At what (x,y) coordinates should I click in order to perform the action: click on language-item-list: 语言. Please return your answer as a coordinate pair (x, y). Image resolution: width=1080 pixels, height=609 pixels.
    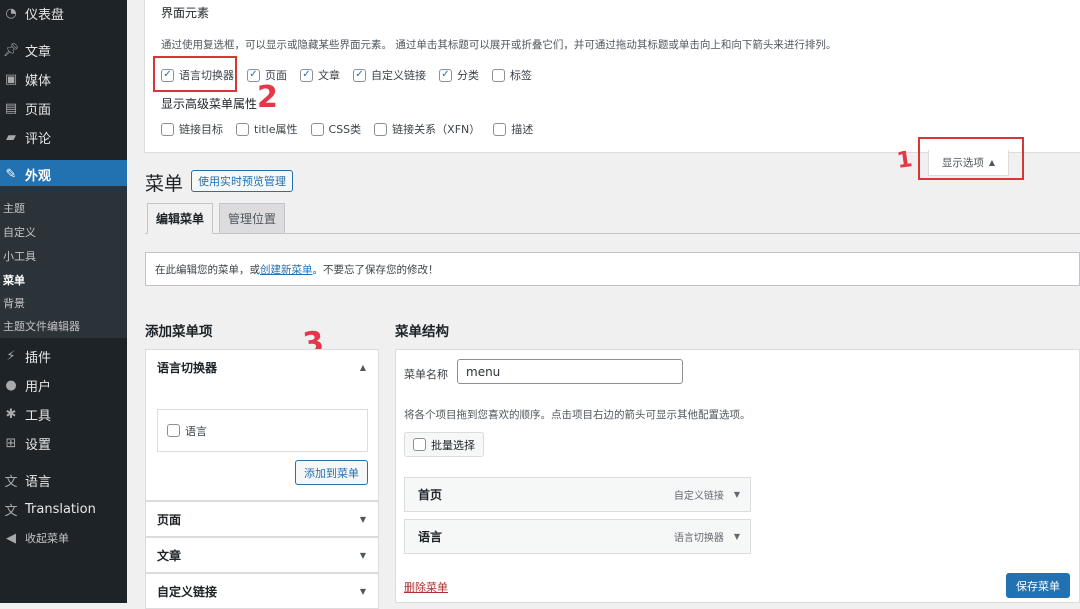
    Looking at the image, I should click on (262, 430).